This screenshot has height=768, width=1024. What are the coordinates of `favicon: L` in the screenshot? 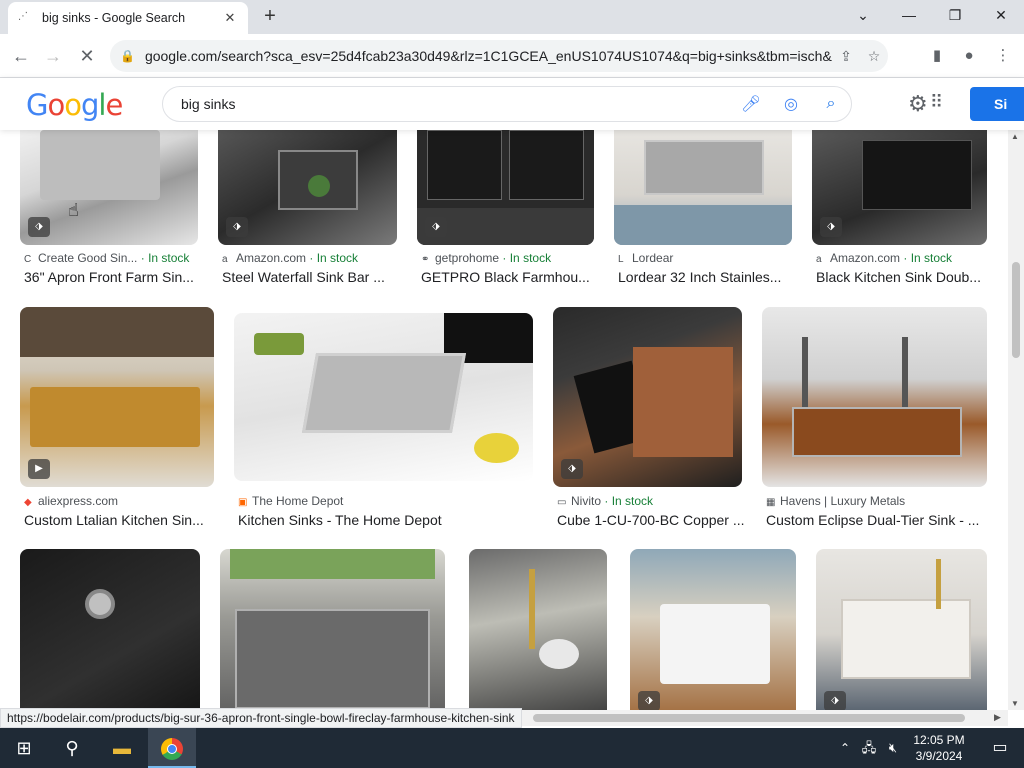 It's located at (621, 259).